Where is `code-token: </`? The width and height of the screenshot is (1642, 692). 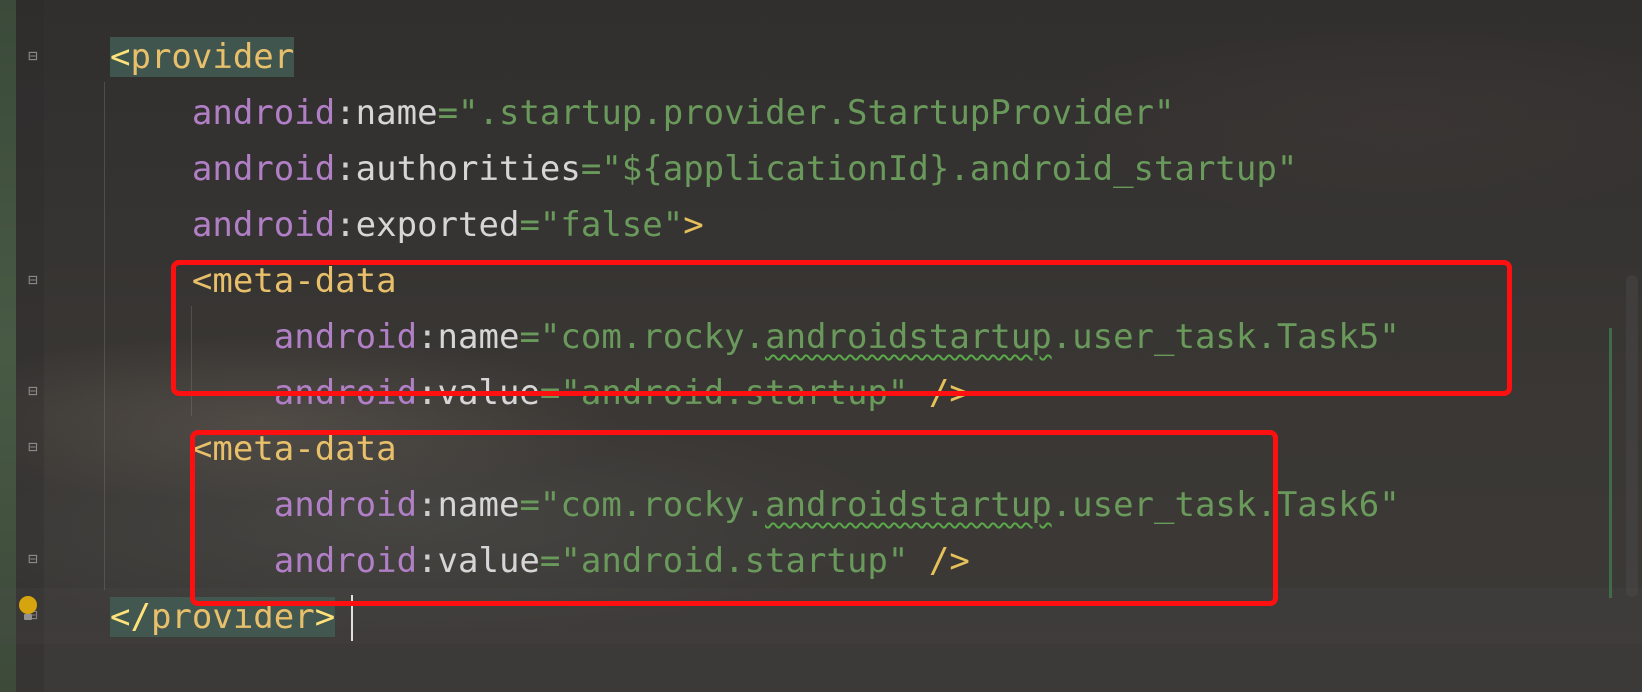 code-token: </ is located at coordinates (130, 617).